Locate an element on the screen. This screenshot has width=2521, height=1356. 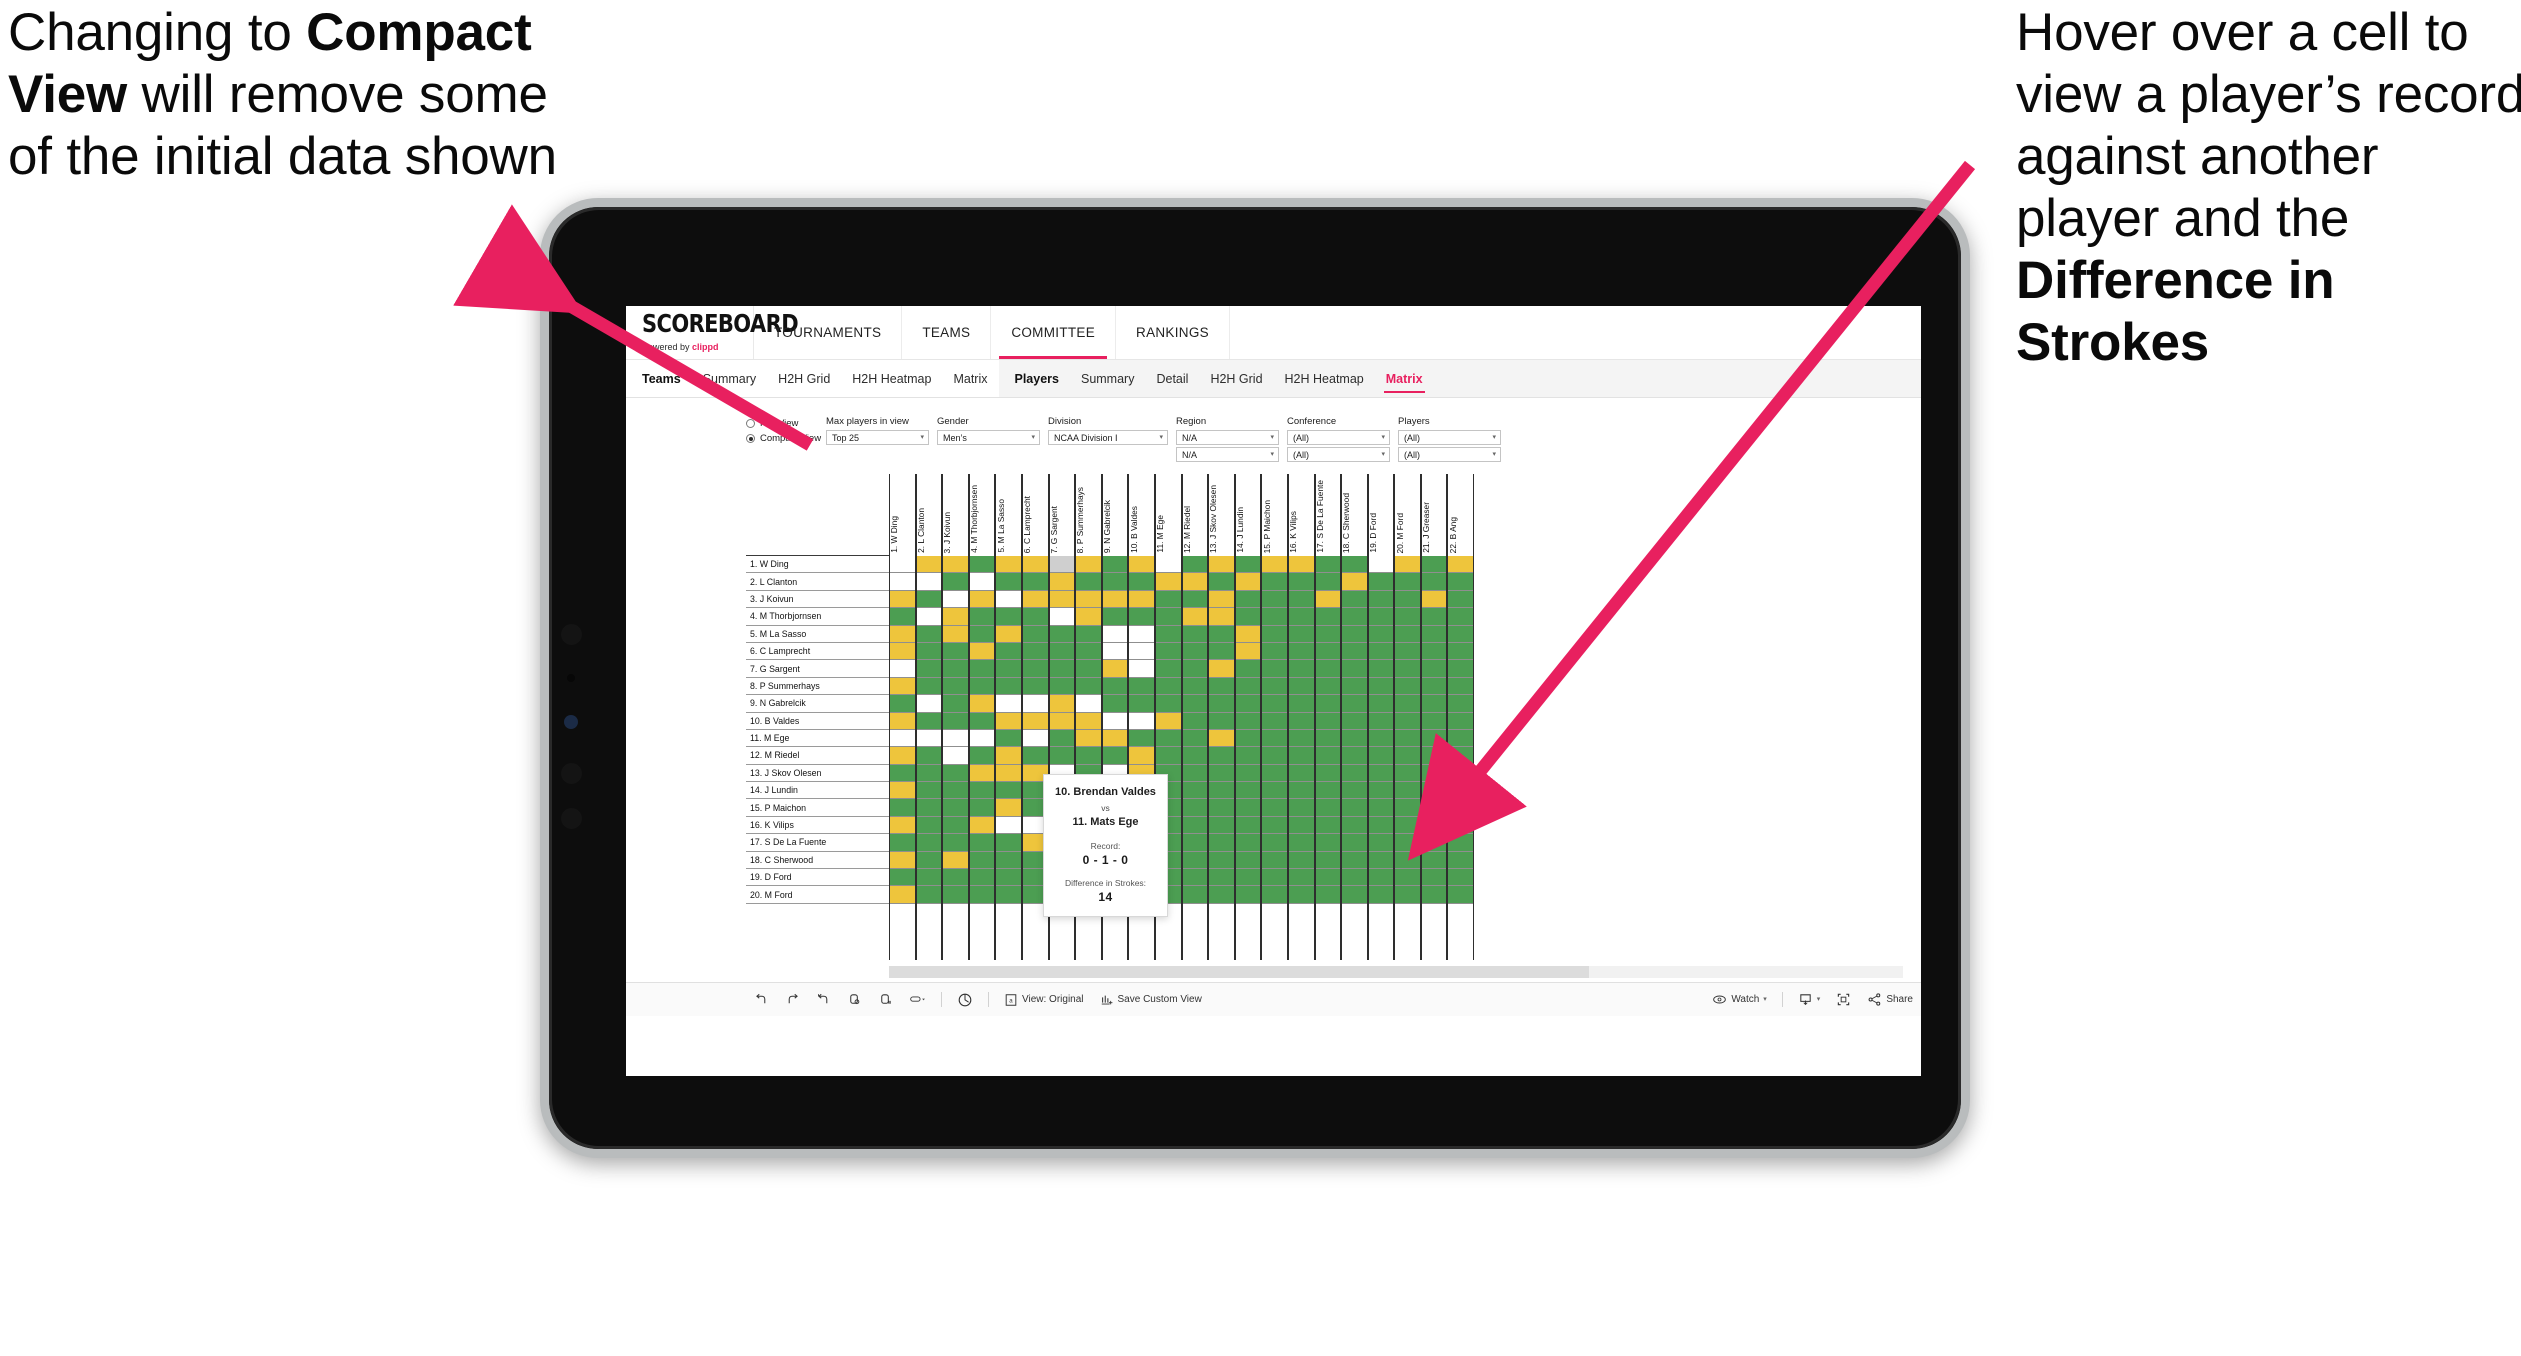
teams-tab-summary: Summary is located at coordinates (729, 378).